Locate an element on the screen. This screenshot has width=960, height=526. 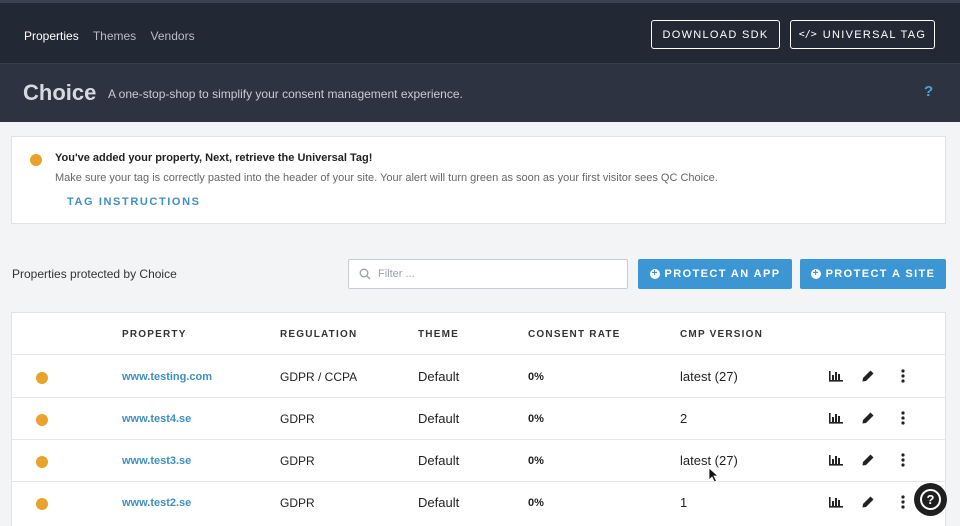
column-header-cmp-version: CMP VERSION is located at coordinates (721, 334).